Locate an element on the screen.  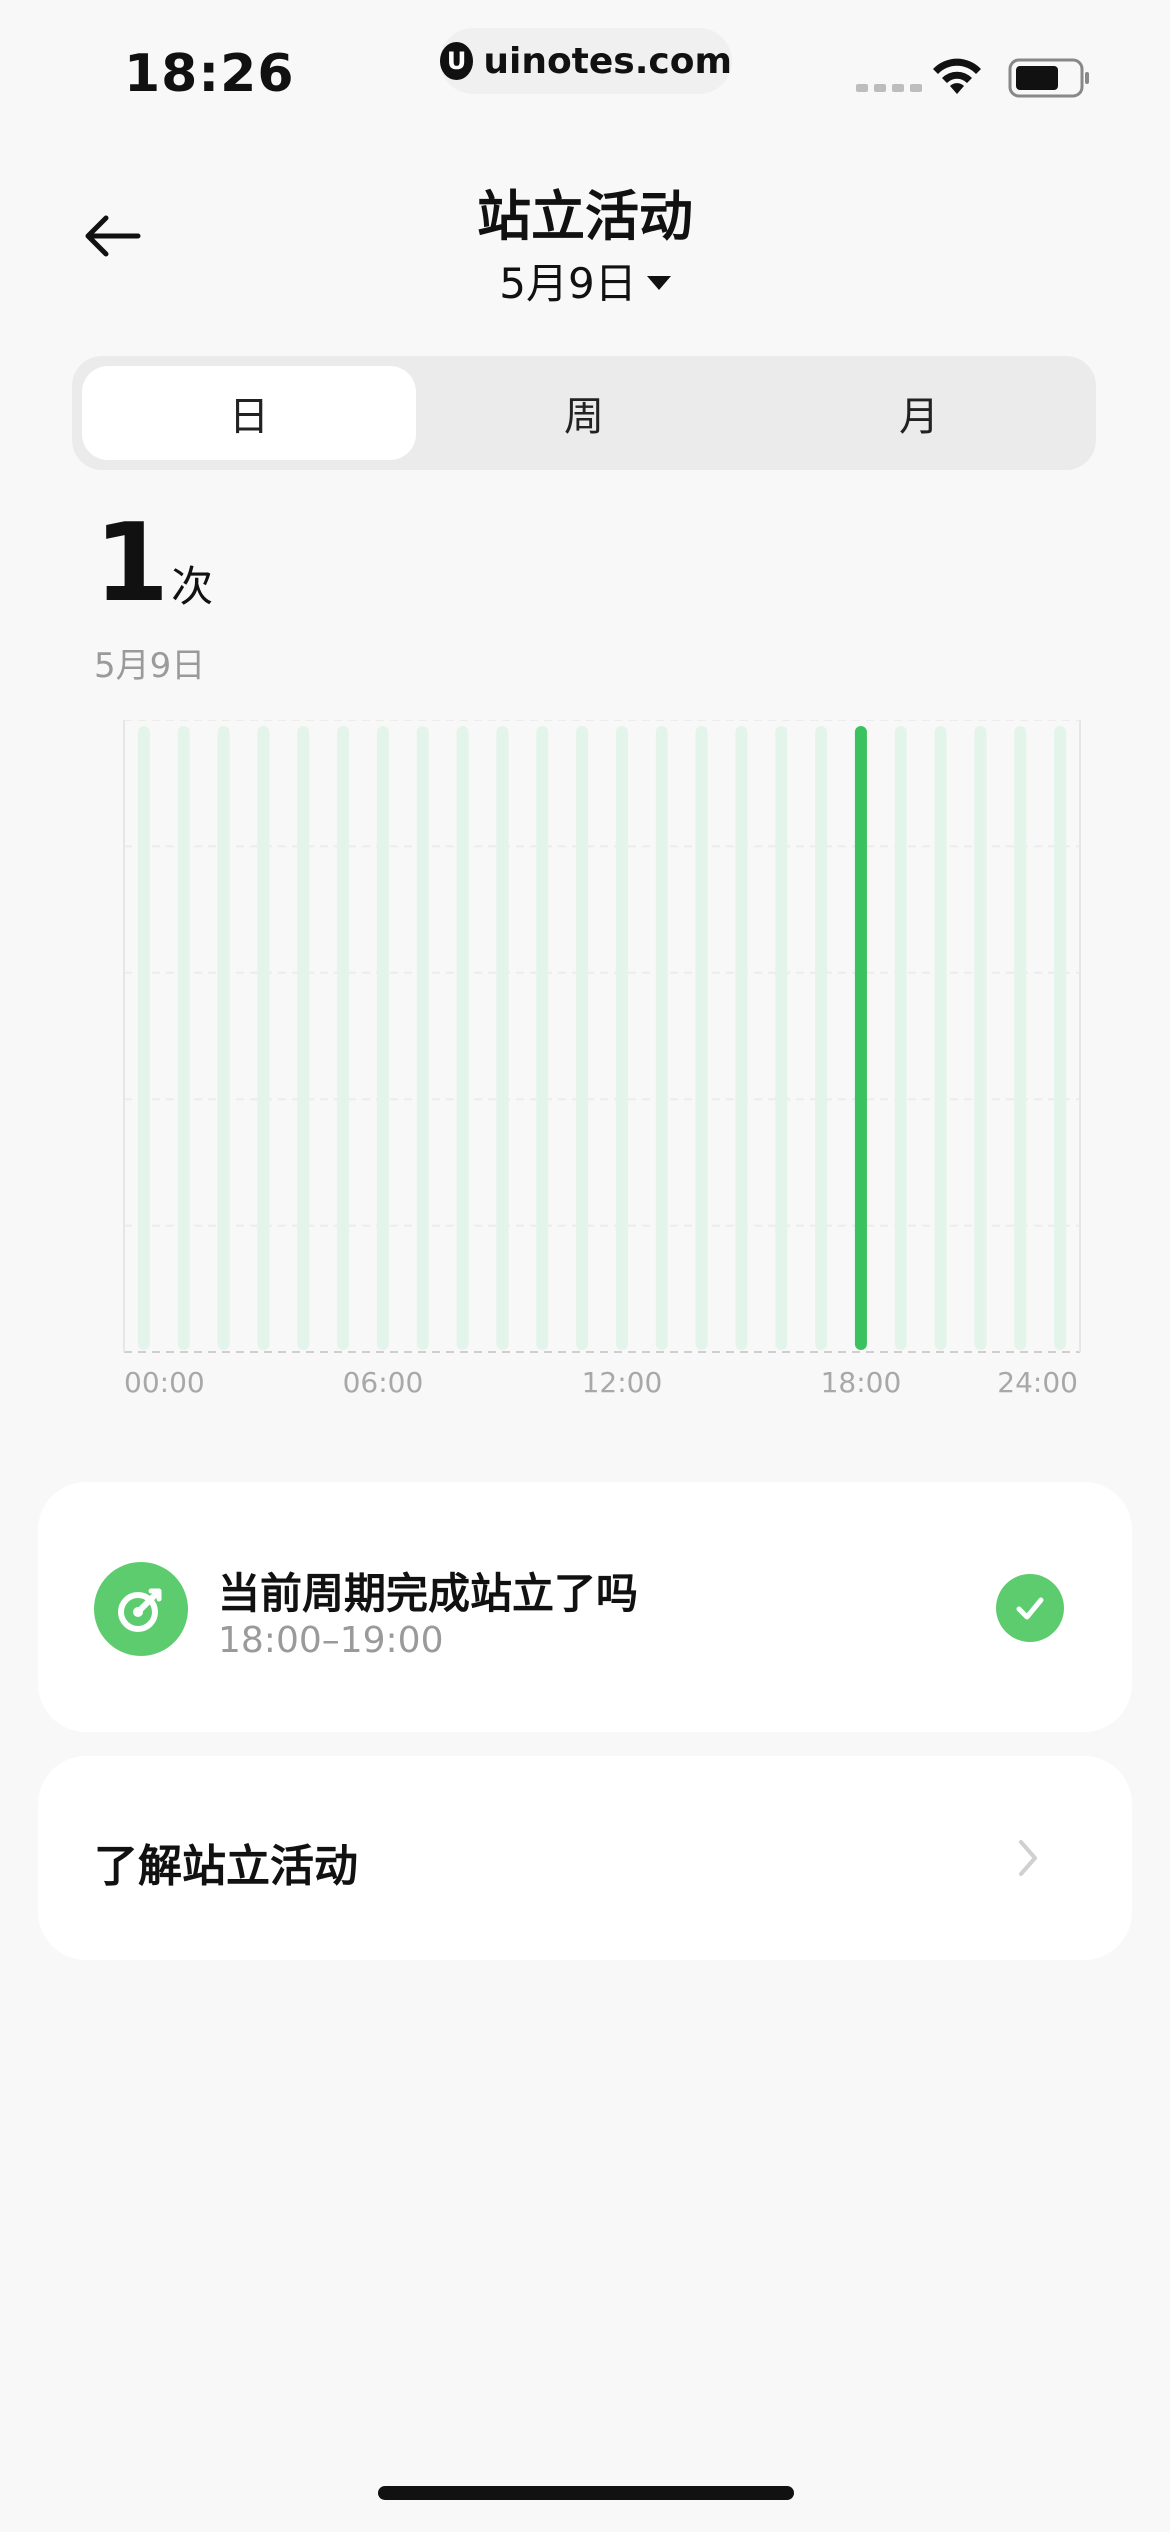
status-bar: 18:26 U uinotes.com is located at coordinates (585, 65).